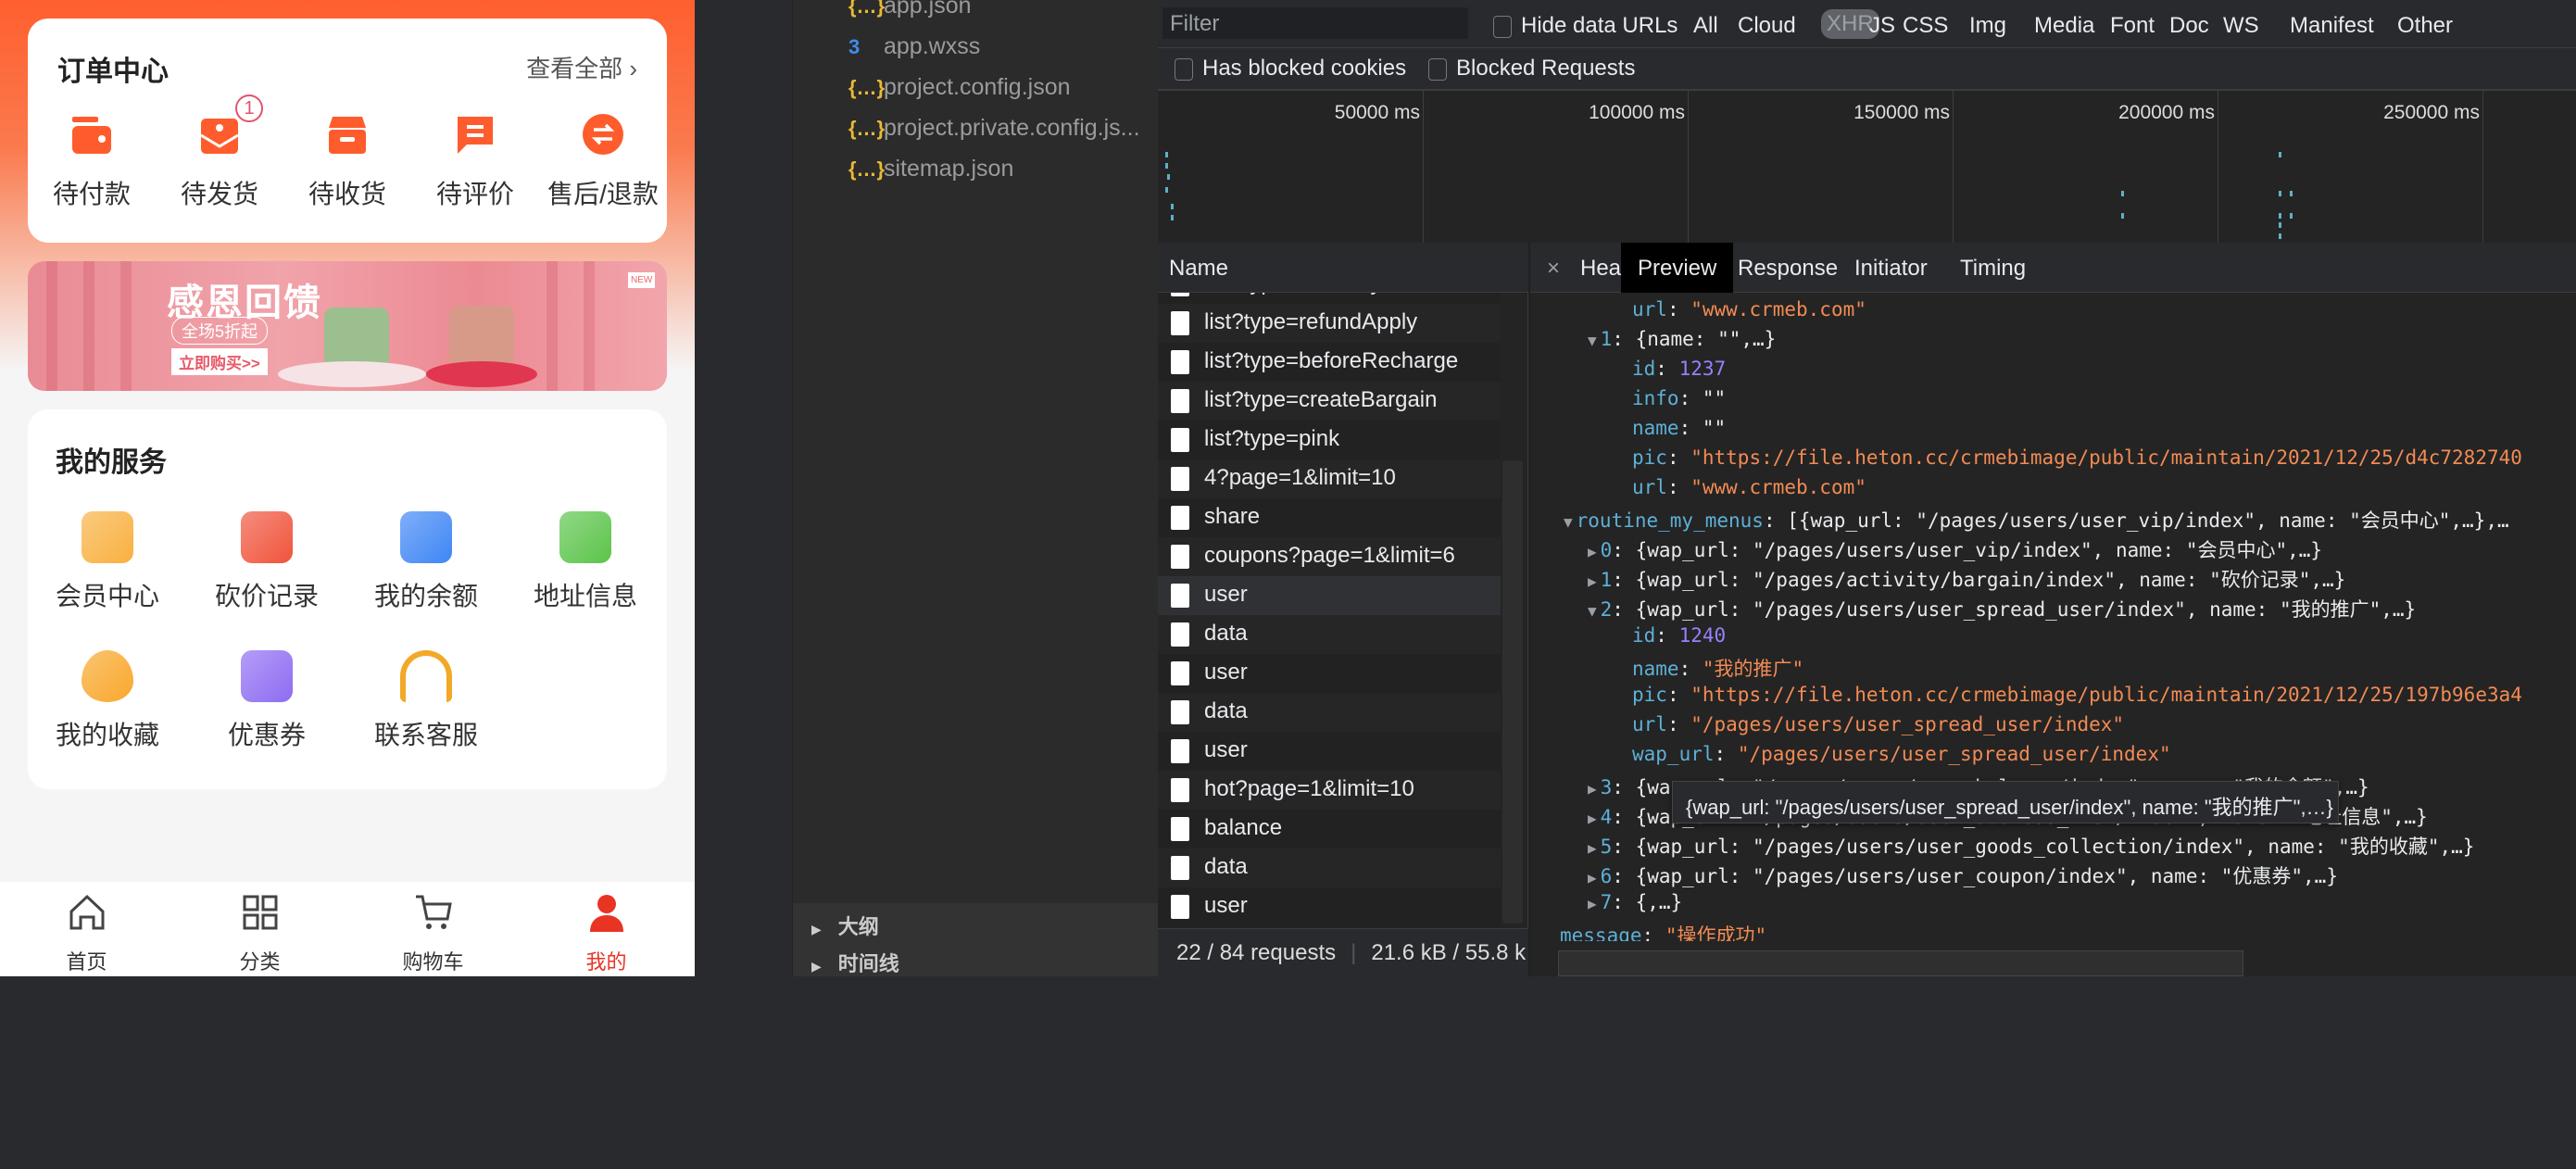 This screenshot has width=2576, height=1169. Describe the element at coordinates (1925, 26) in the screenshot. I see `type-filter-css: CSS` at that location.